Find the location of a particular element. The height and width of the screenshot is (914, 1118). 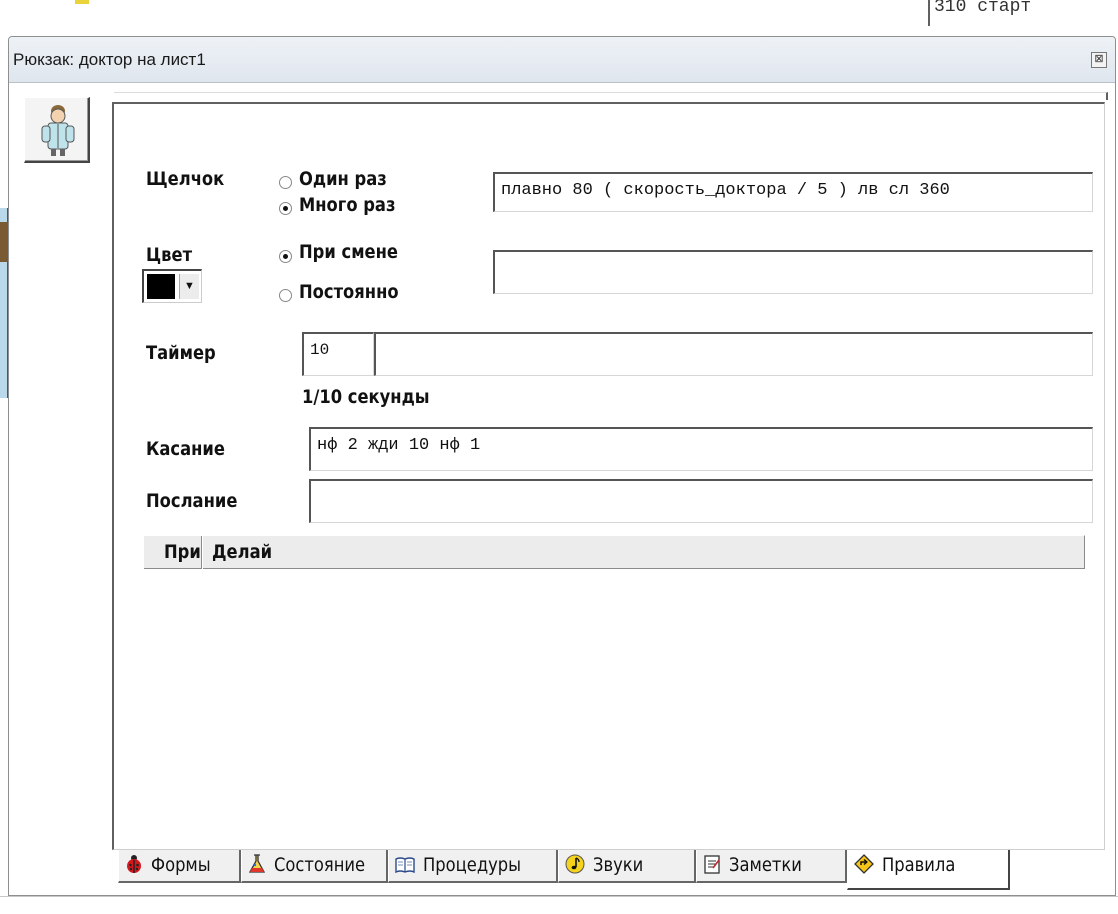

sprite-shape-button is located at coordinates (57, 130).